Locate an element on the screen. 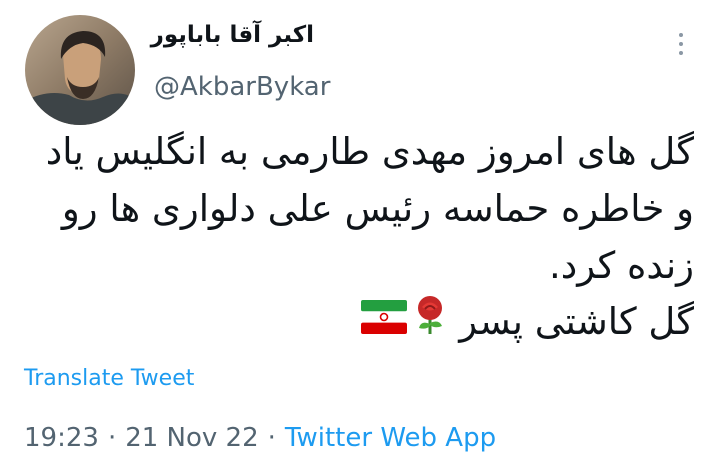 The image size is (718, 468). author-display-name: اکبر آقا باباپور is located at coordinates (232, 35).